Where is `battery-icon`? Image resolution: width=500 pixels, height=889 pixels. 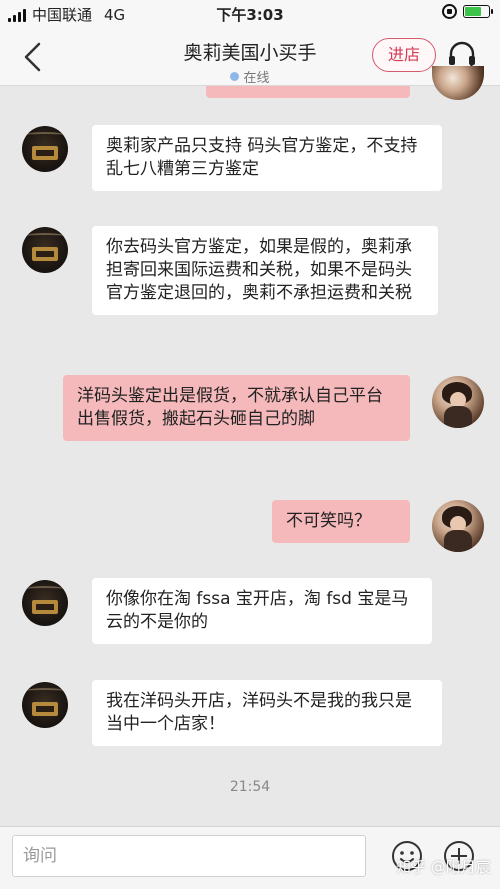 battery-icon is located at coordinates (478, 11).